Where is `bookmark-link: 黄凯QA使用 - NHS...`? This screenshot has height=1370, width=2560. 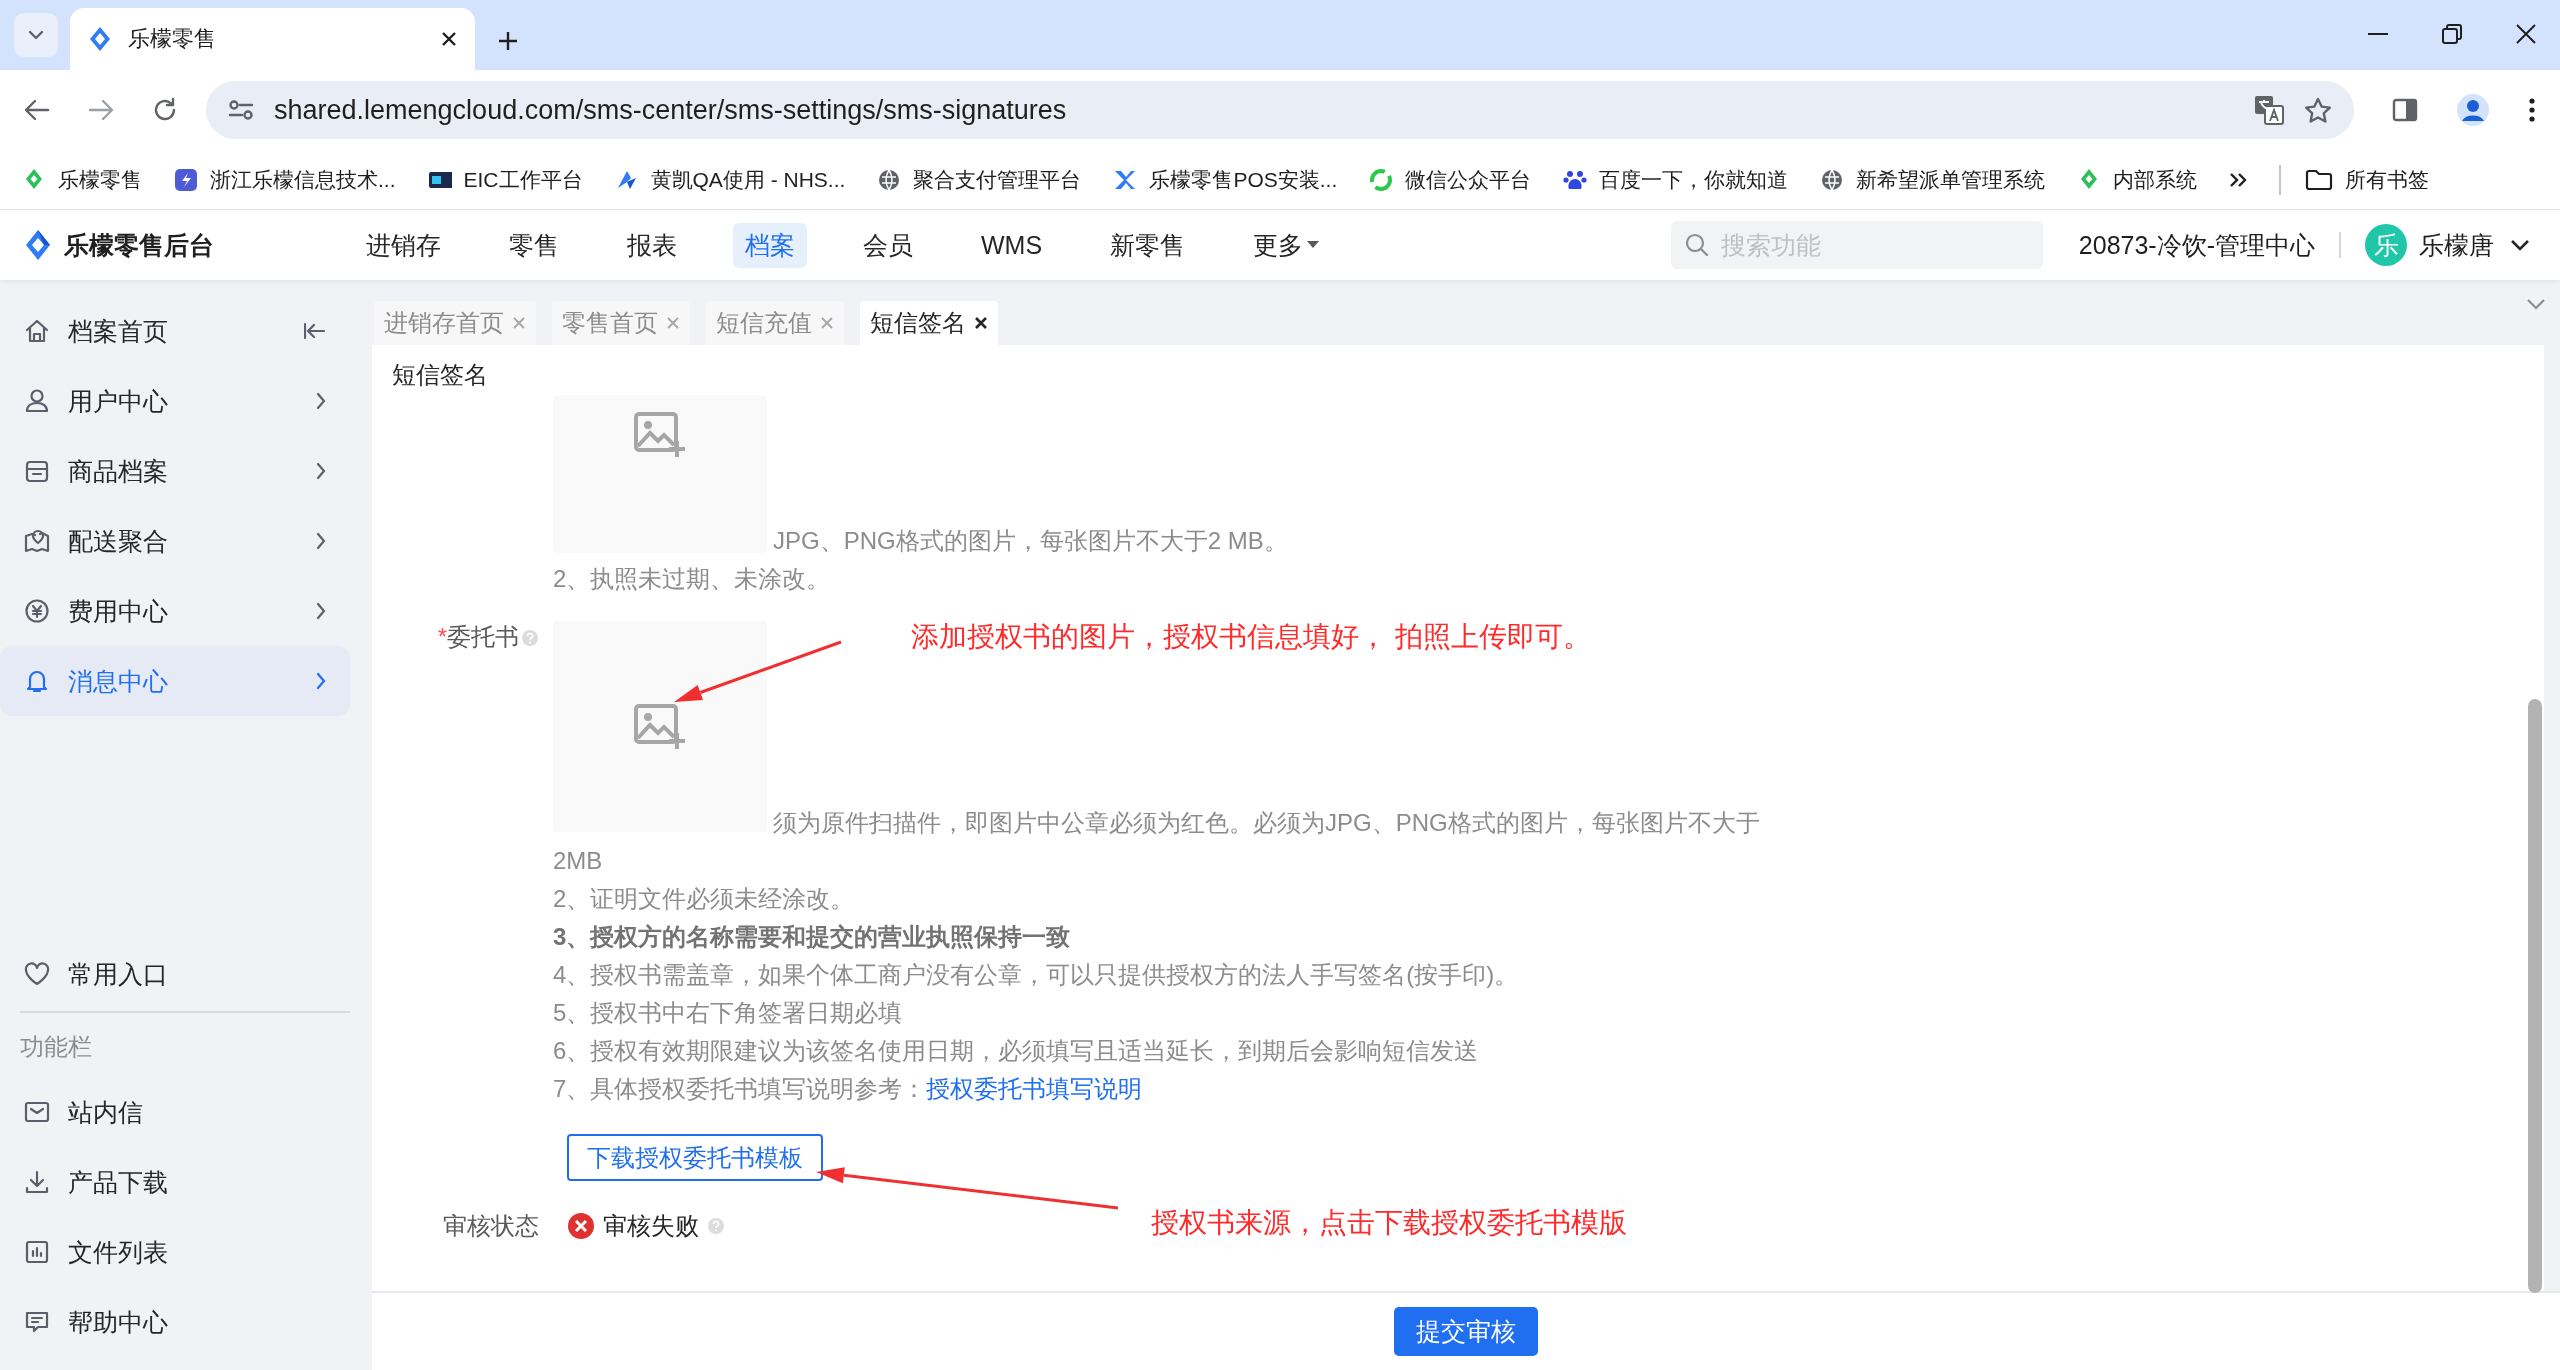 bookmark-link: 黄凯QA使用 - NHS... is located at coordinates (748, 179).